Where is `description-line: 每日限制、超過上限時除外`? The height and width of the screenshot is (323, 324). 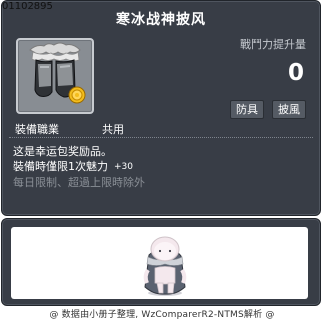
description-line: 每日限制、超過上限時除外 is located at coordinates (79, 182).